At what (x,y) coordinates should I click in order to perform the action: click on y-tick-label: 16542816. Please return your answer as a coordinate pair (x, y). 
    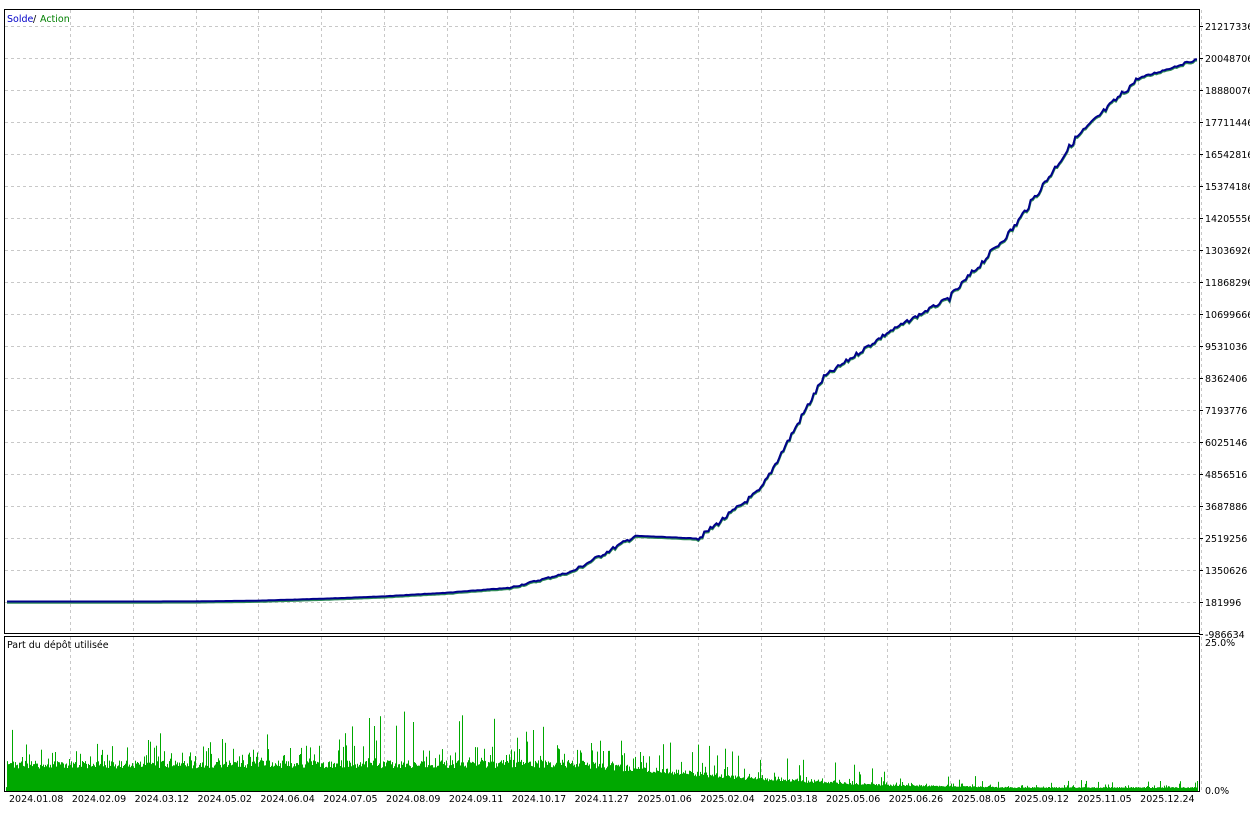
    Looking at the image, I should click on (1227, 155).